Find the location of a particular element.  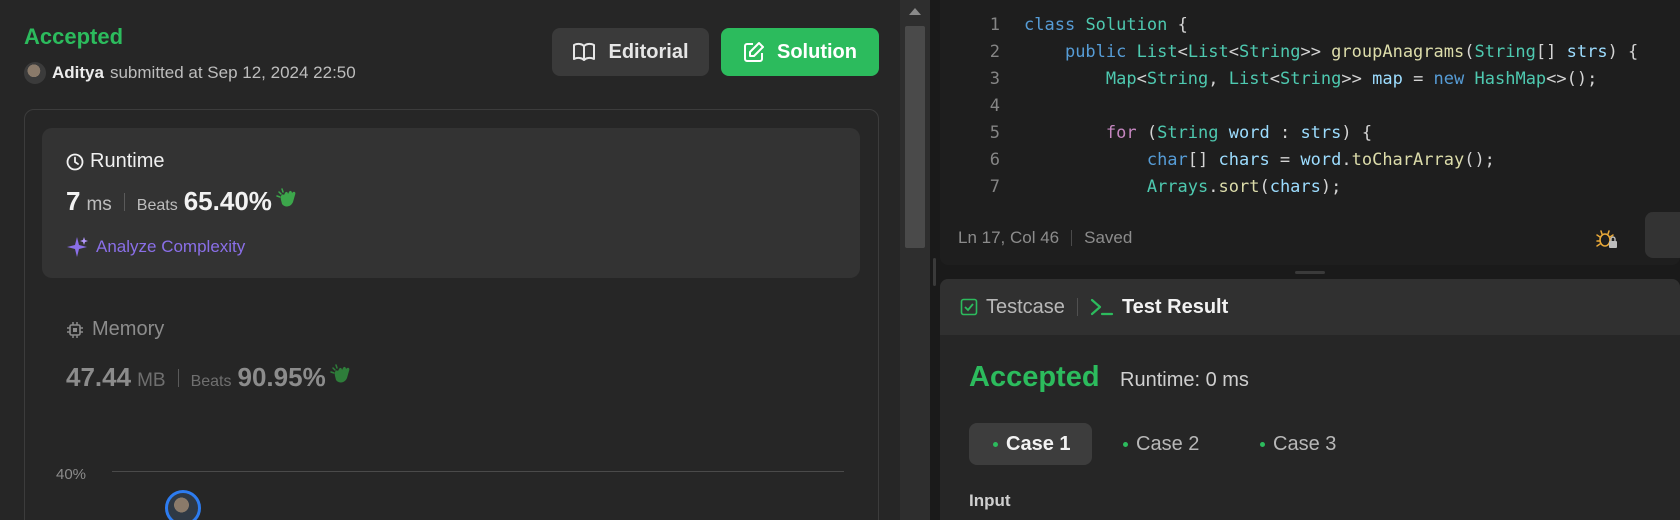

line-text: Arrays.sort(chars); is located at coordinates (1183, 185).